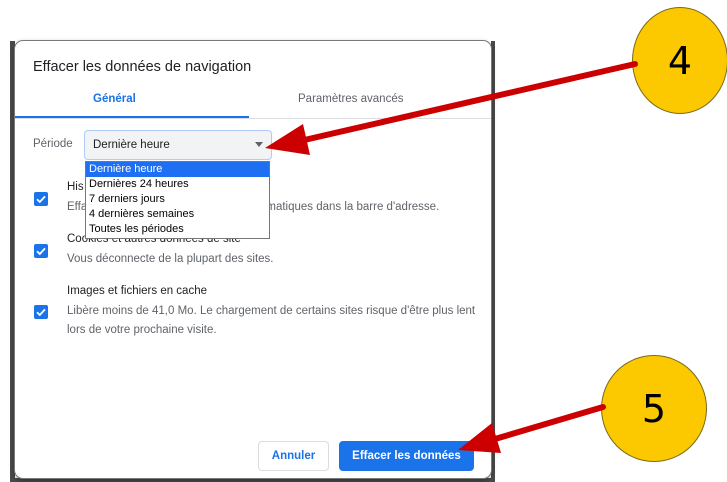  I want to click on checkbox-cookies, so click(41, 251).